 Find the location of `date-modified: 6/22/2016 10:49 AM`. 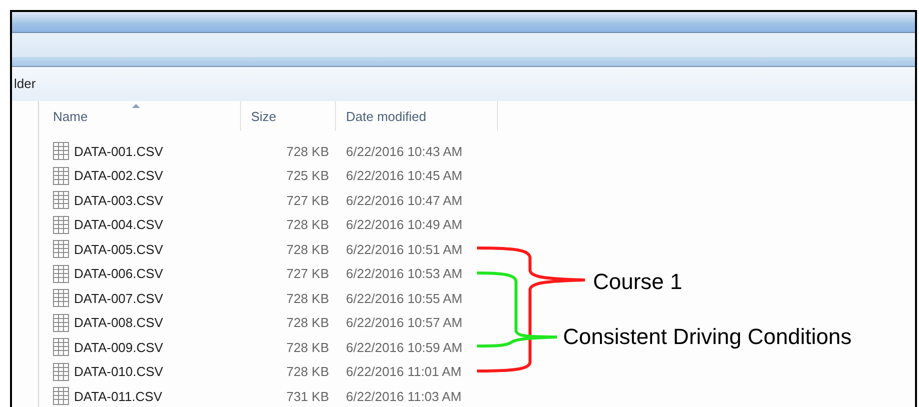

date-modified: 6/22/2016 10:49 AM is located at coordinates (404, 224).